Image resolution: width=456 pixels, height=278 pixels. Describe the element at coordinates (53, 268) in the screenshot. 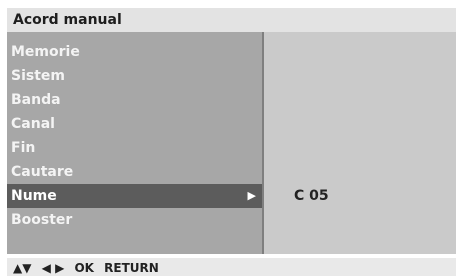

I see `left-right-arrows-icon: ◀ ▶` at that location.